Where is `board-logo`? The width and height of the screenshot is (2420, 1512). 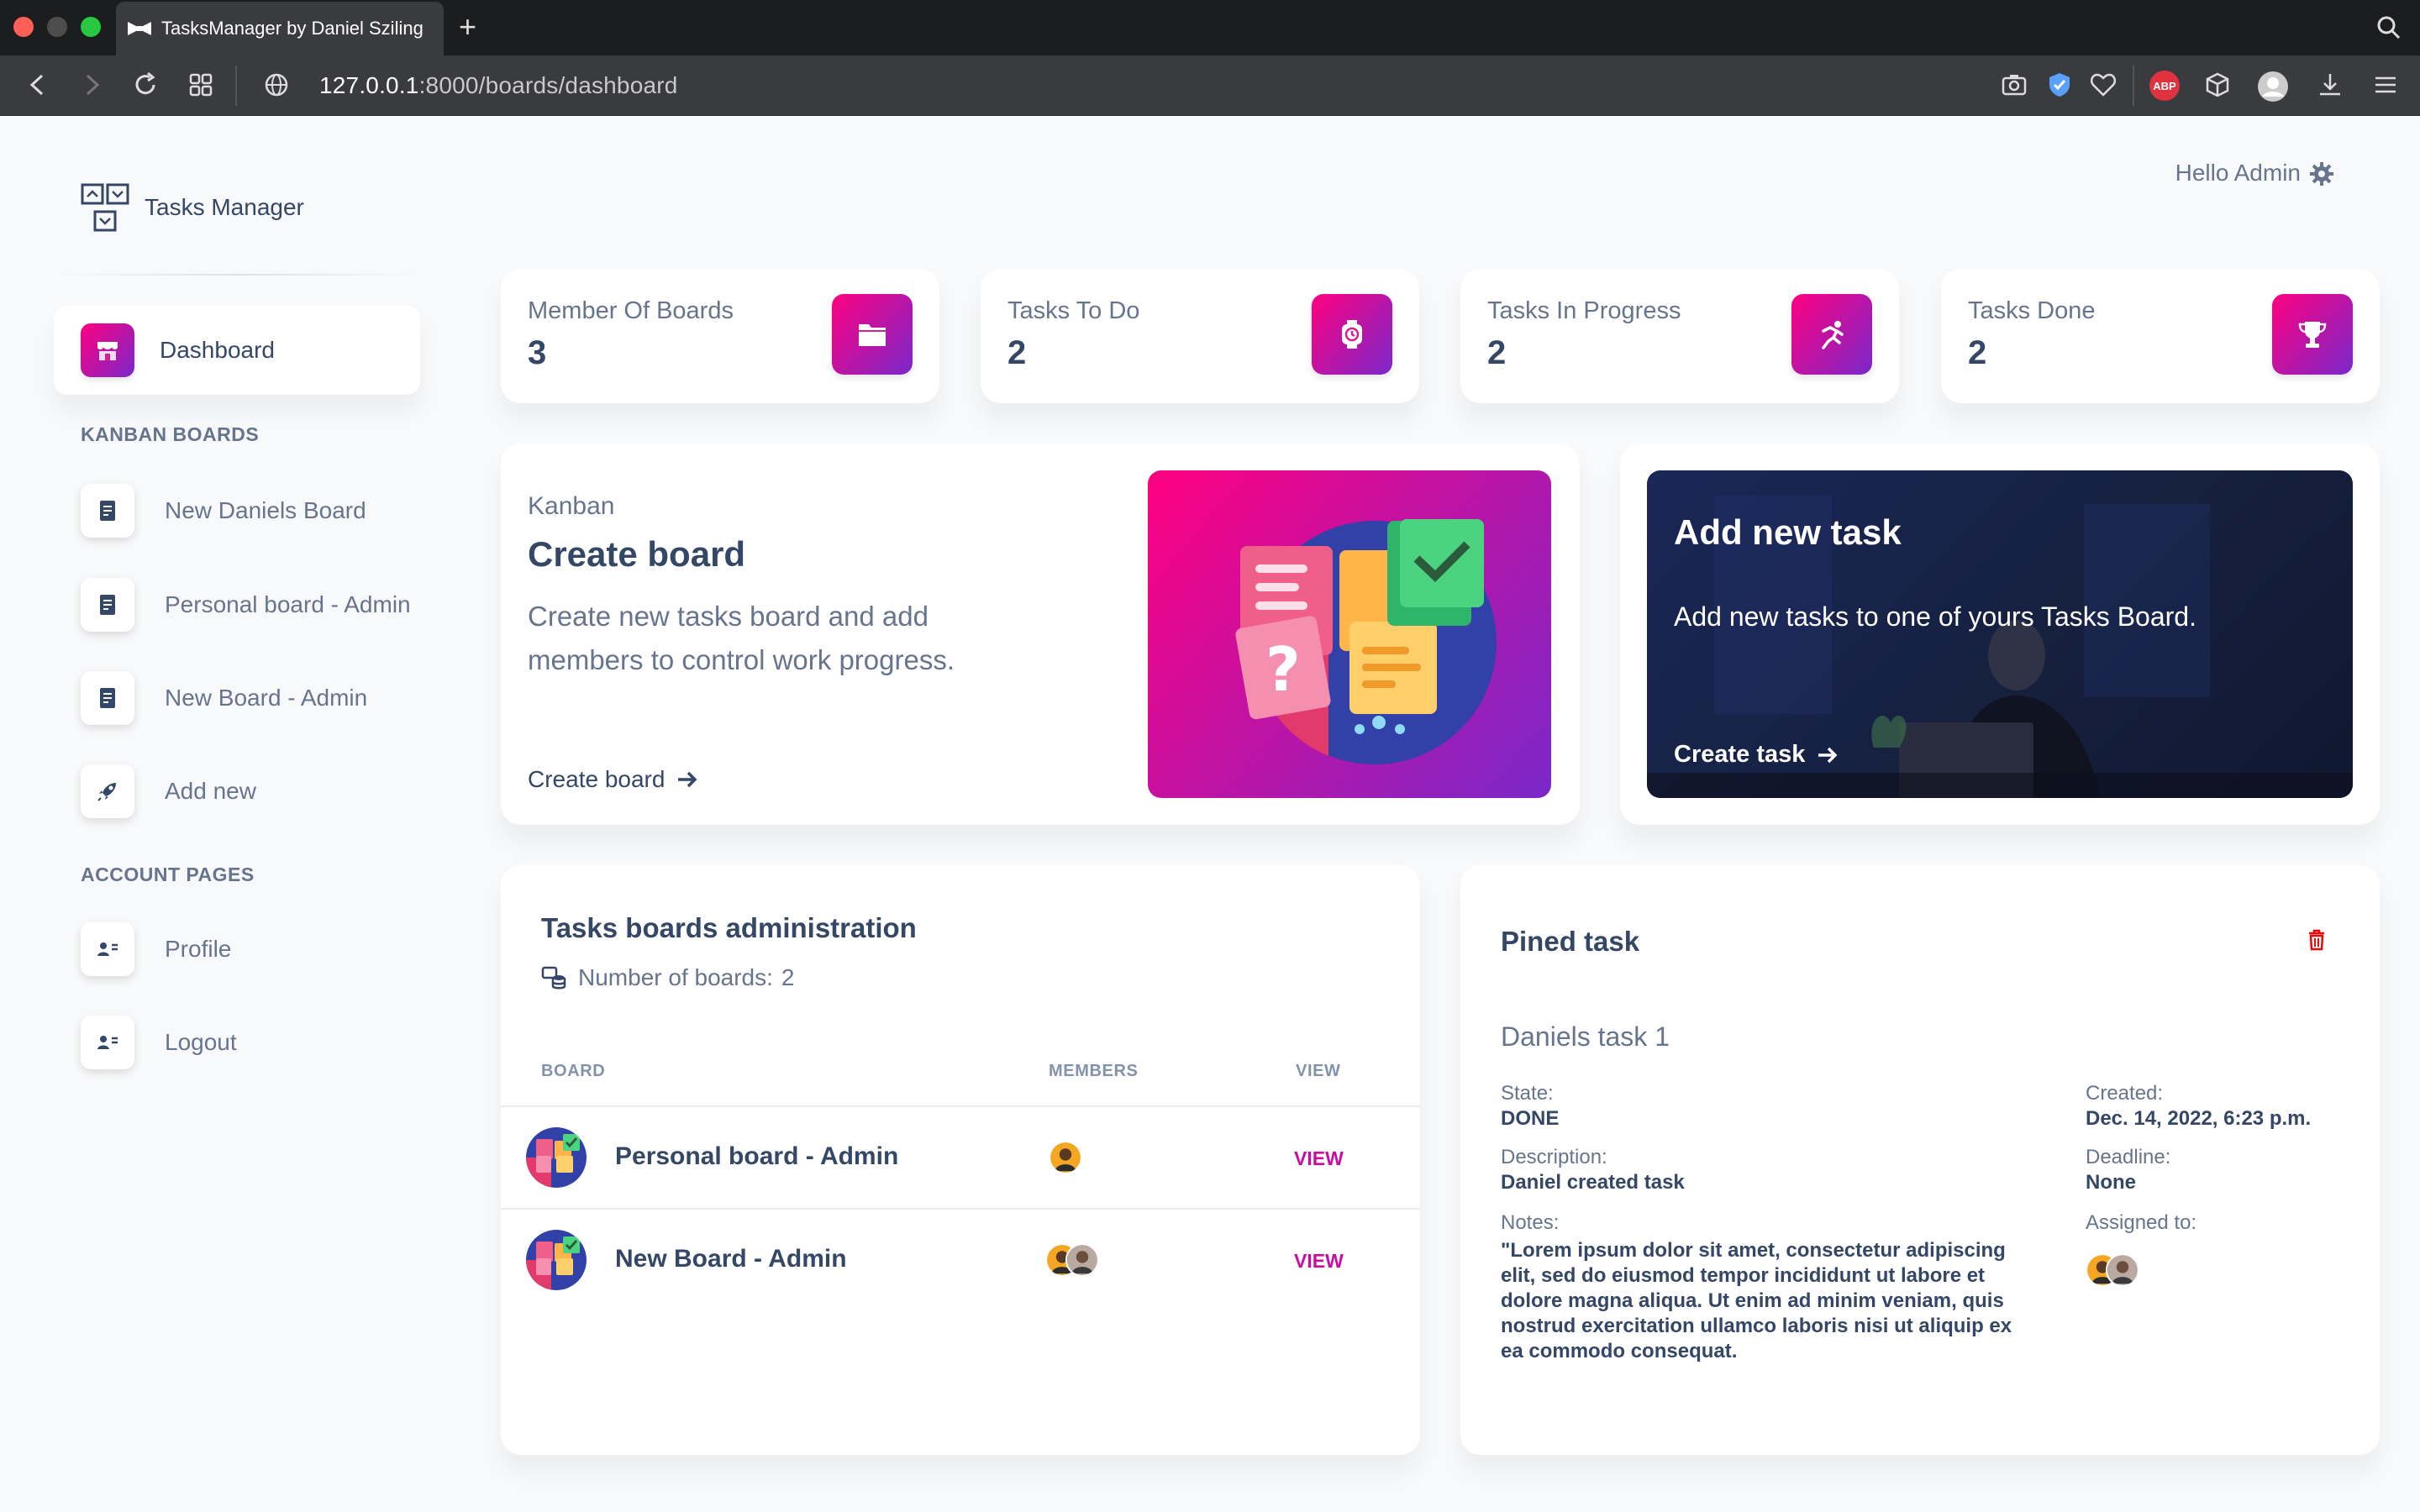
board-logo is located at coordinates (556, 1157).